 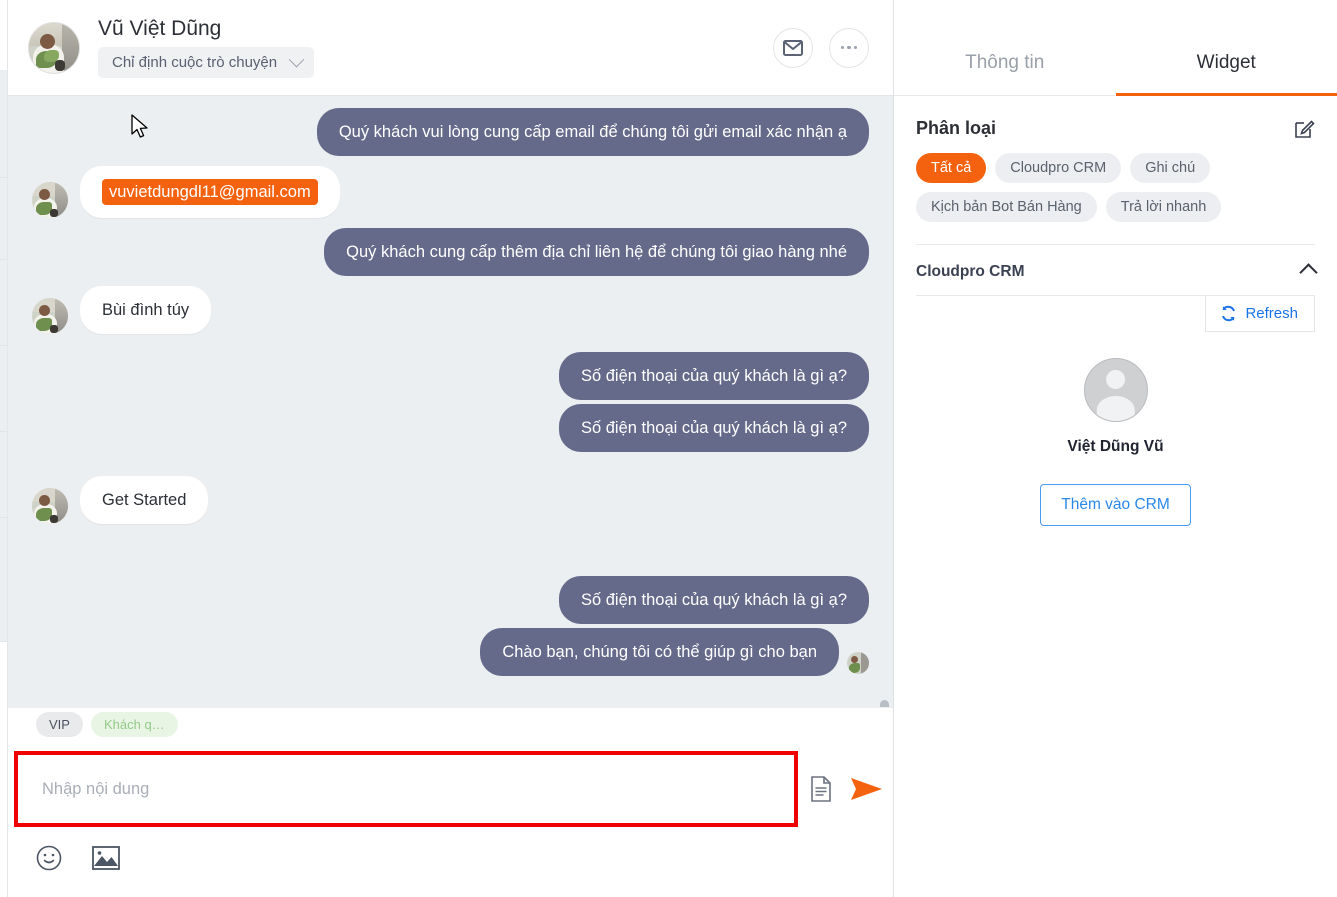 What do you see at coordinates (450, 500) in the screenshot?
I see `message-row: Get Started` at bounding box center [450, 500].